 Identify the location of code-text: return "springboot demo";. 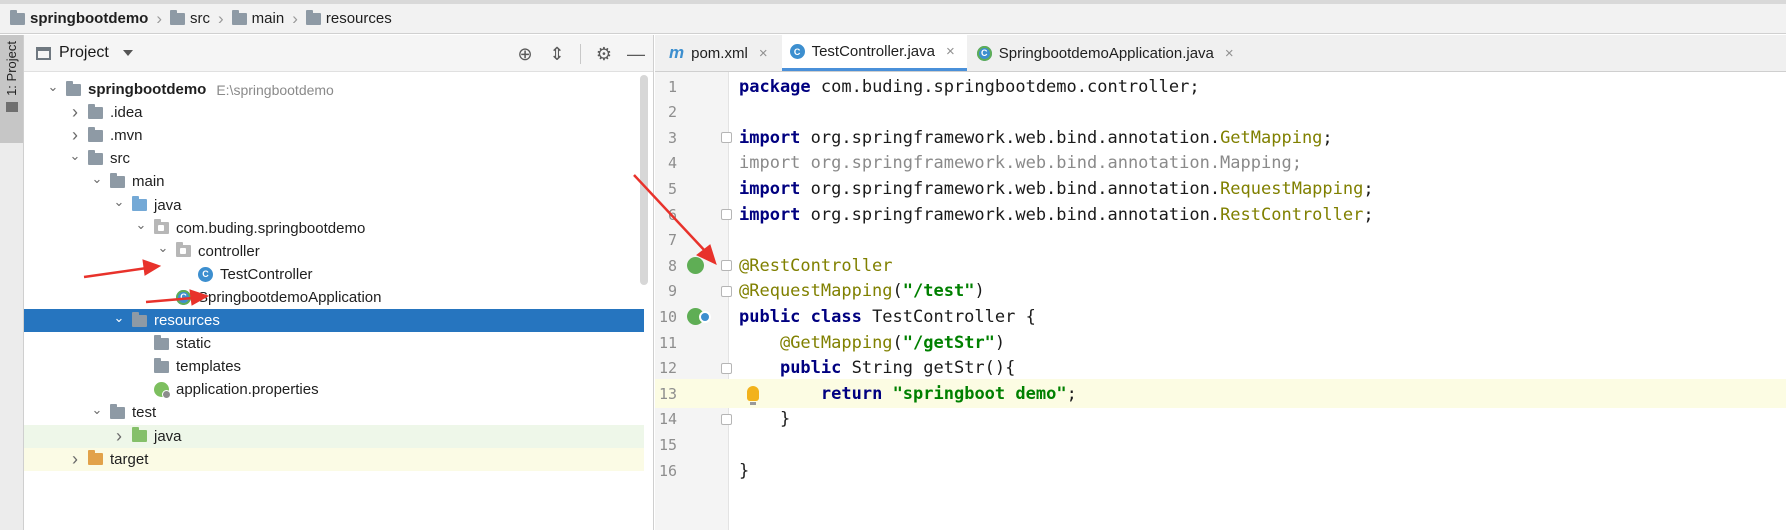
(908, 394).